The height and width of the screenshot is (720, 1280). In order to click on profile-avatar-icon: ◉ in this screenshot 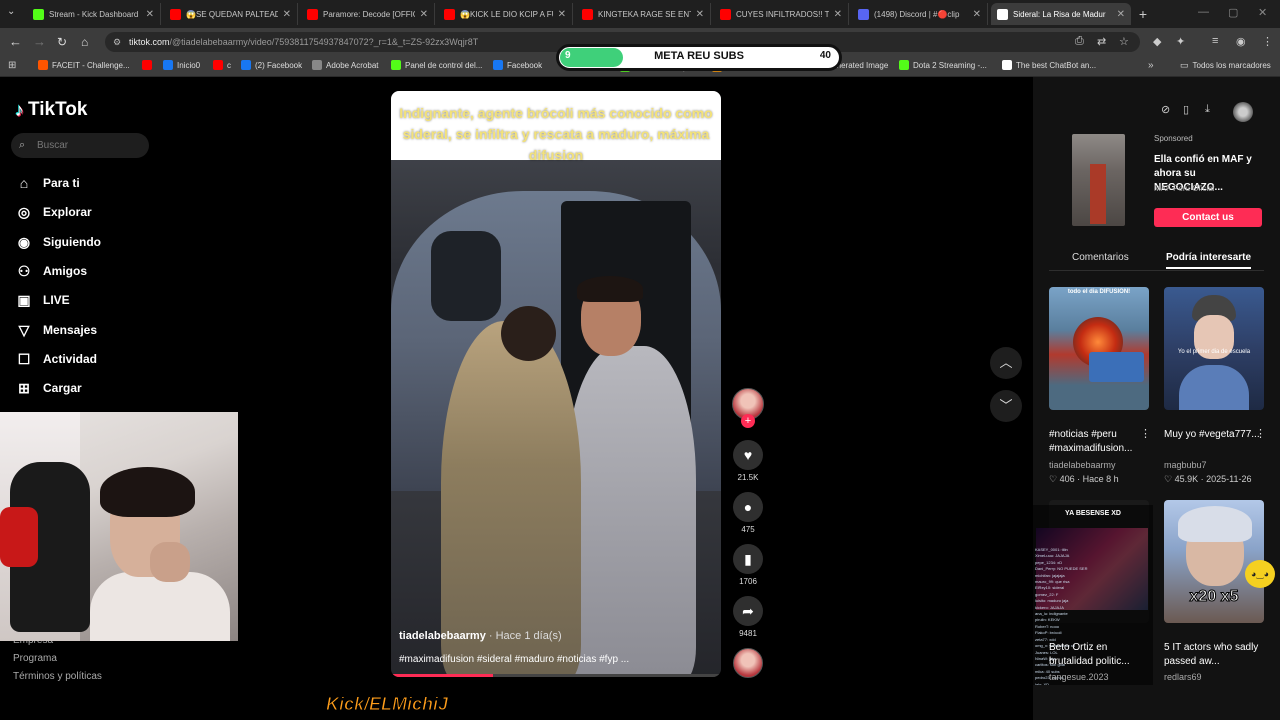, I will do `click(1241, 41)`.